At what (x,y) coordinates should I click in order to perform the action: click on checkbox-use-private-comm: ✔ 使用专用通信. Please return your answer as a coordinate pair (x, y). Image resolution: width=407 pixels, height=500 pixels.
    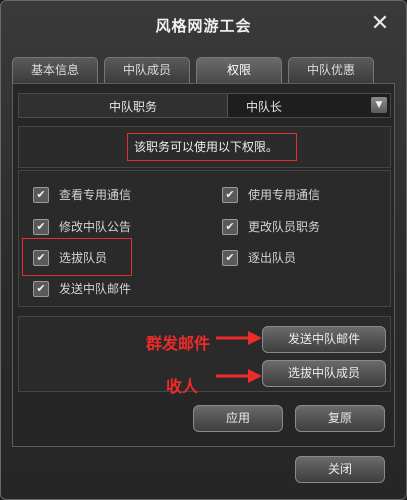
    Looking at the image, I should click on (271, 194).